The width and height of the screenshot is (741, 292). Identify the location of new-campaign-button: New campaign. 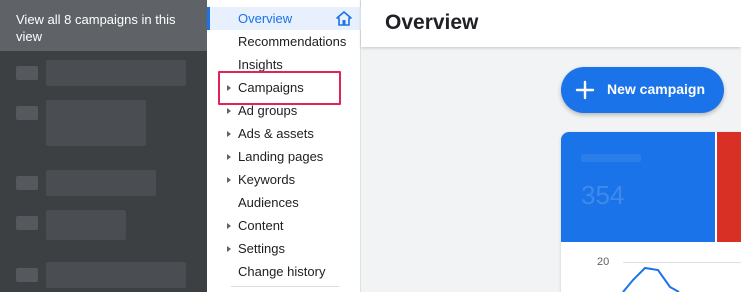
(642, 90).